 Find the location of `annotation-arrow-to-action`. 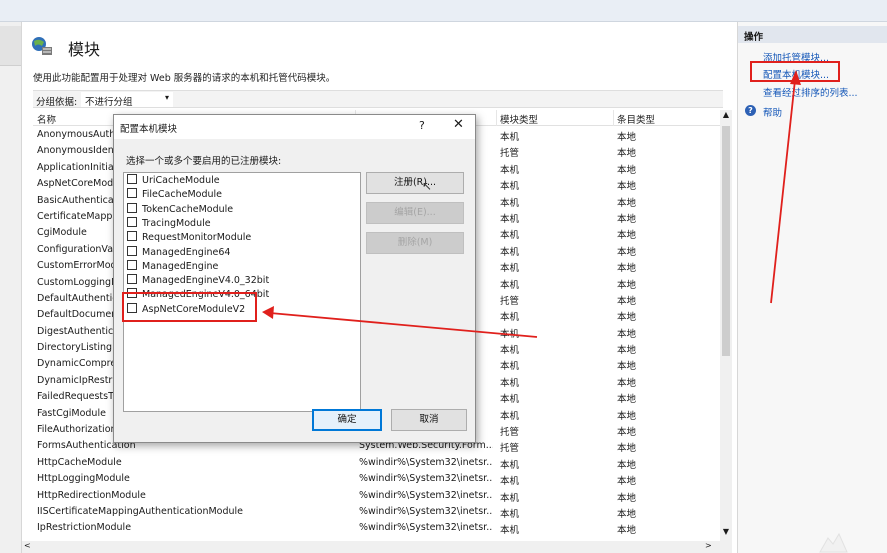

annotation-arrow-to-action is located at coordinates (783, 191).